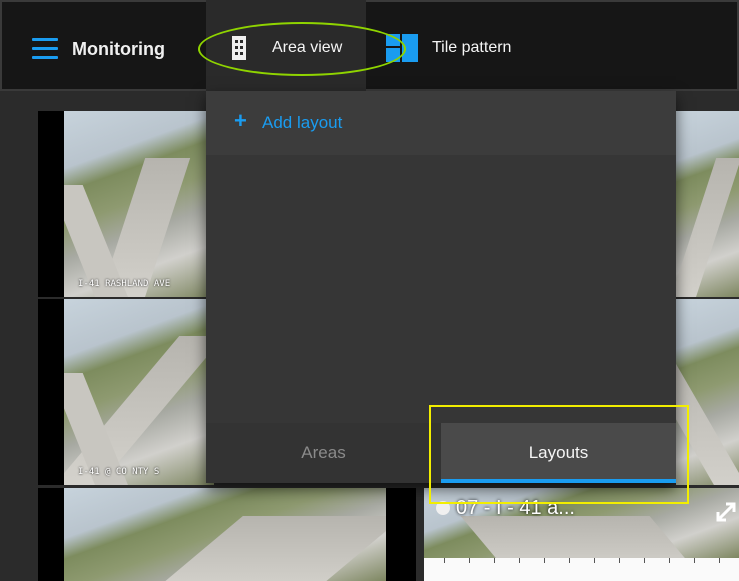 Image resolution: width=739 pixels, height=581 pixels. I want to click on tab-areas: Areas, so click(323, 453).